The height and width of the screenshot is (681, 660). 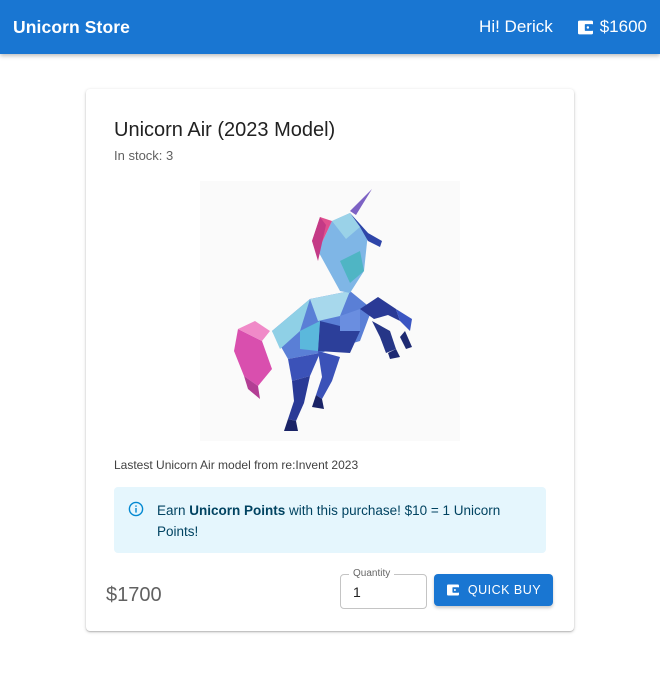 What do you see at coordinates (71, 27) in the screenshot?
I see `brand-title: Unicorn Store` at bounding box center [71, 27].